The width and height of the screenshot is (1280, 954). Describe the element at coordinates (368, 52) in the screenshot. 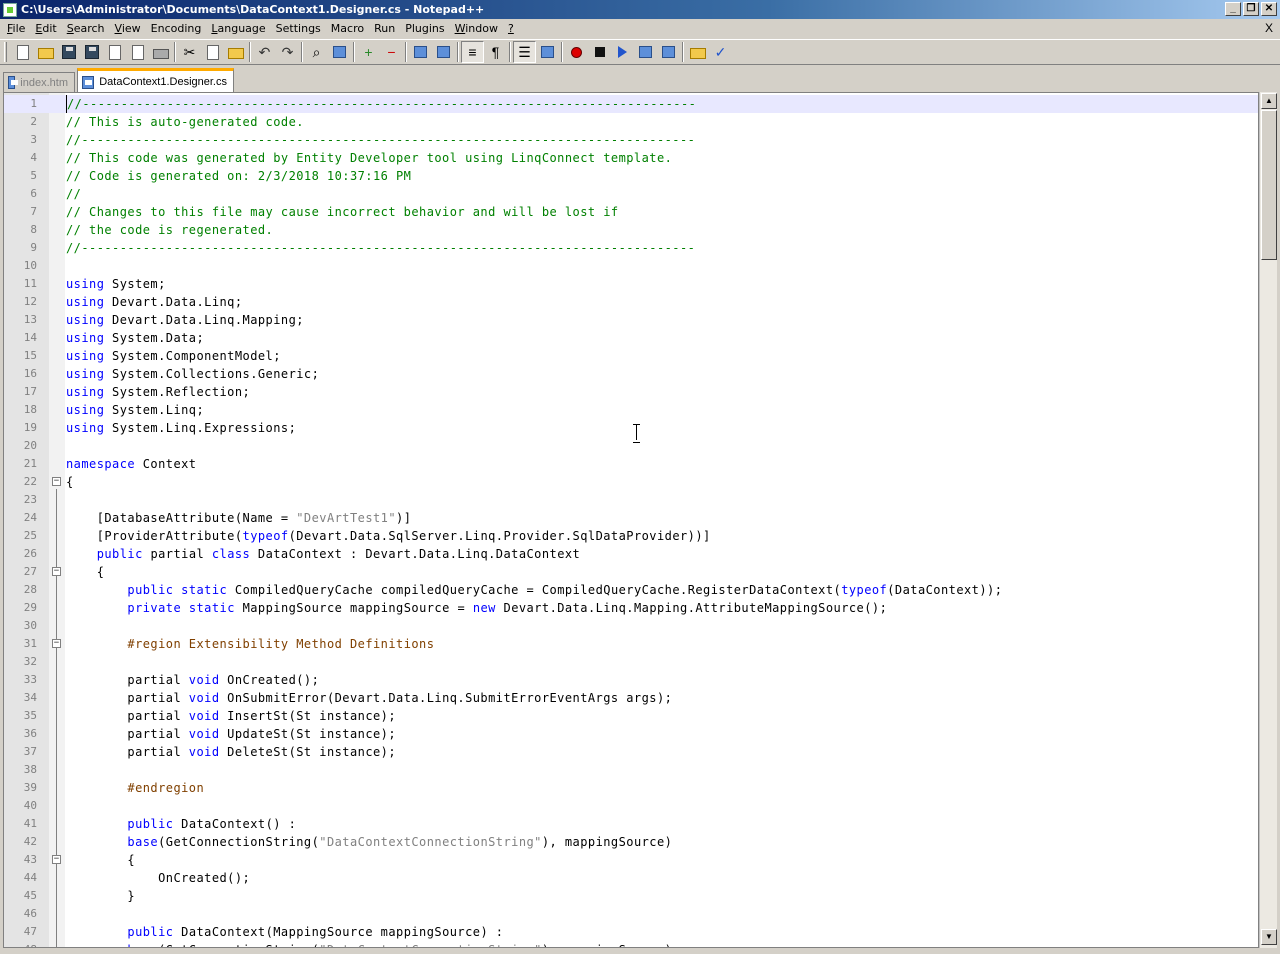

I see `zoom-in-button: +` at that location.